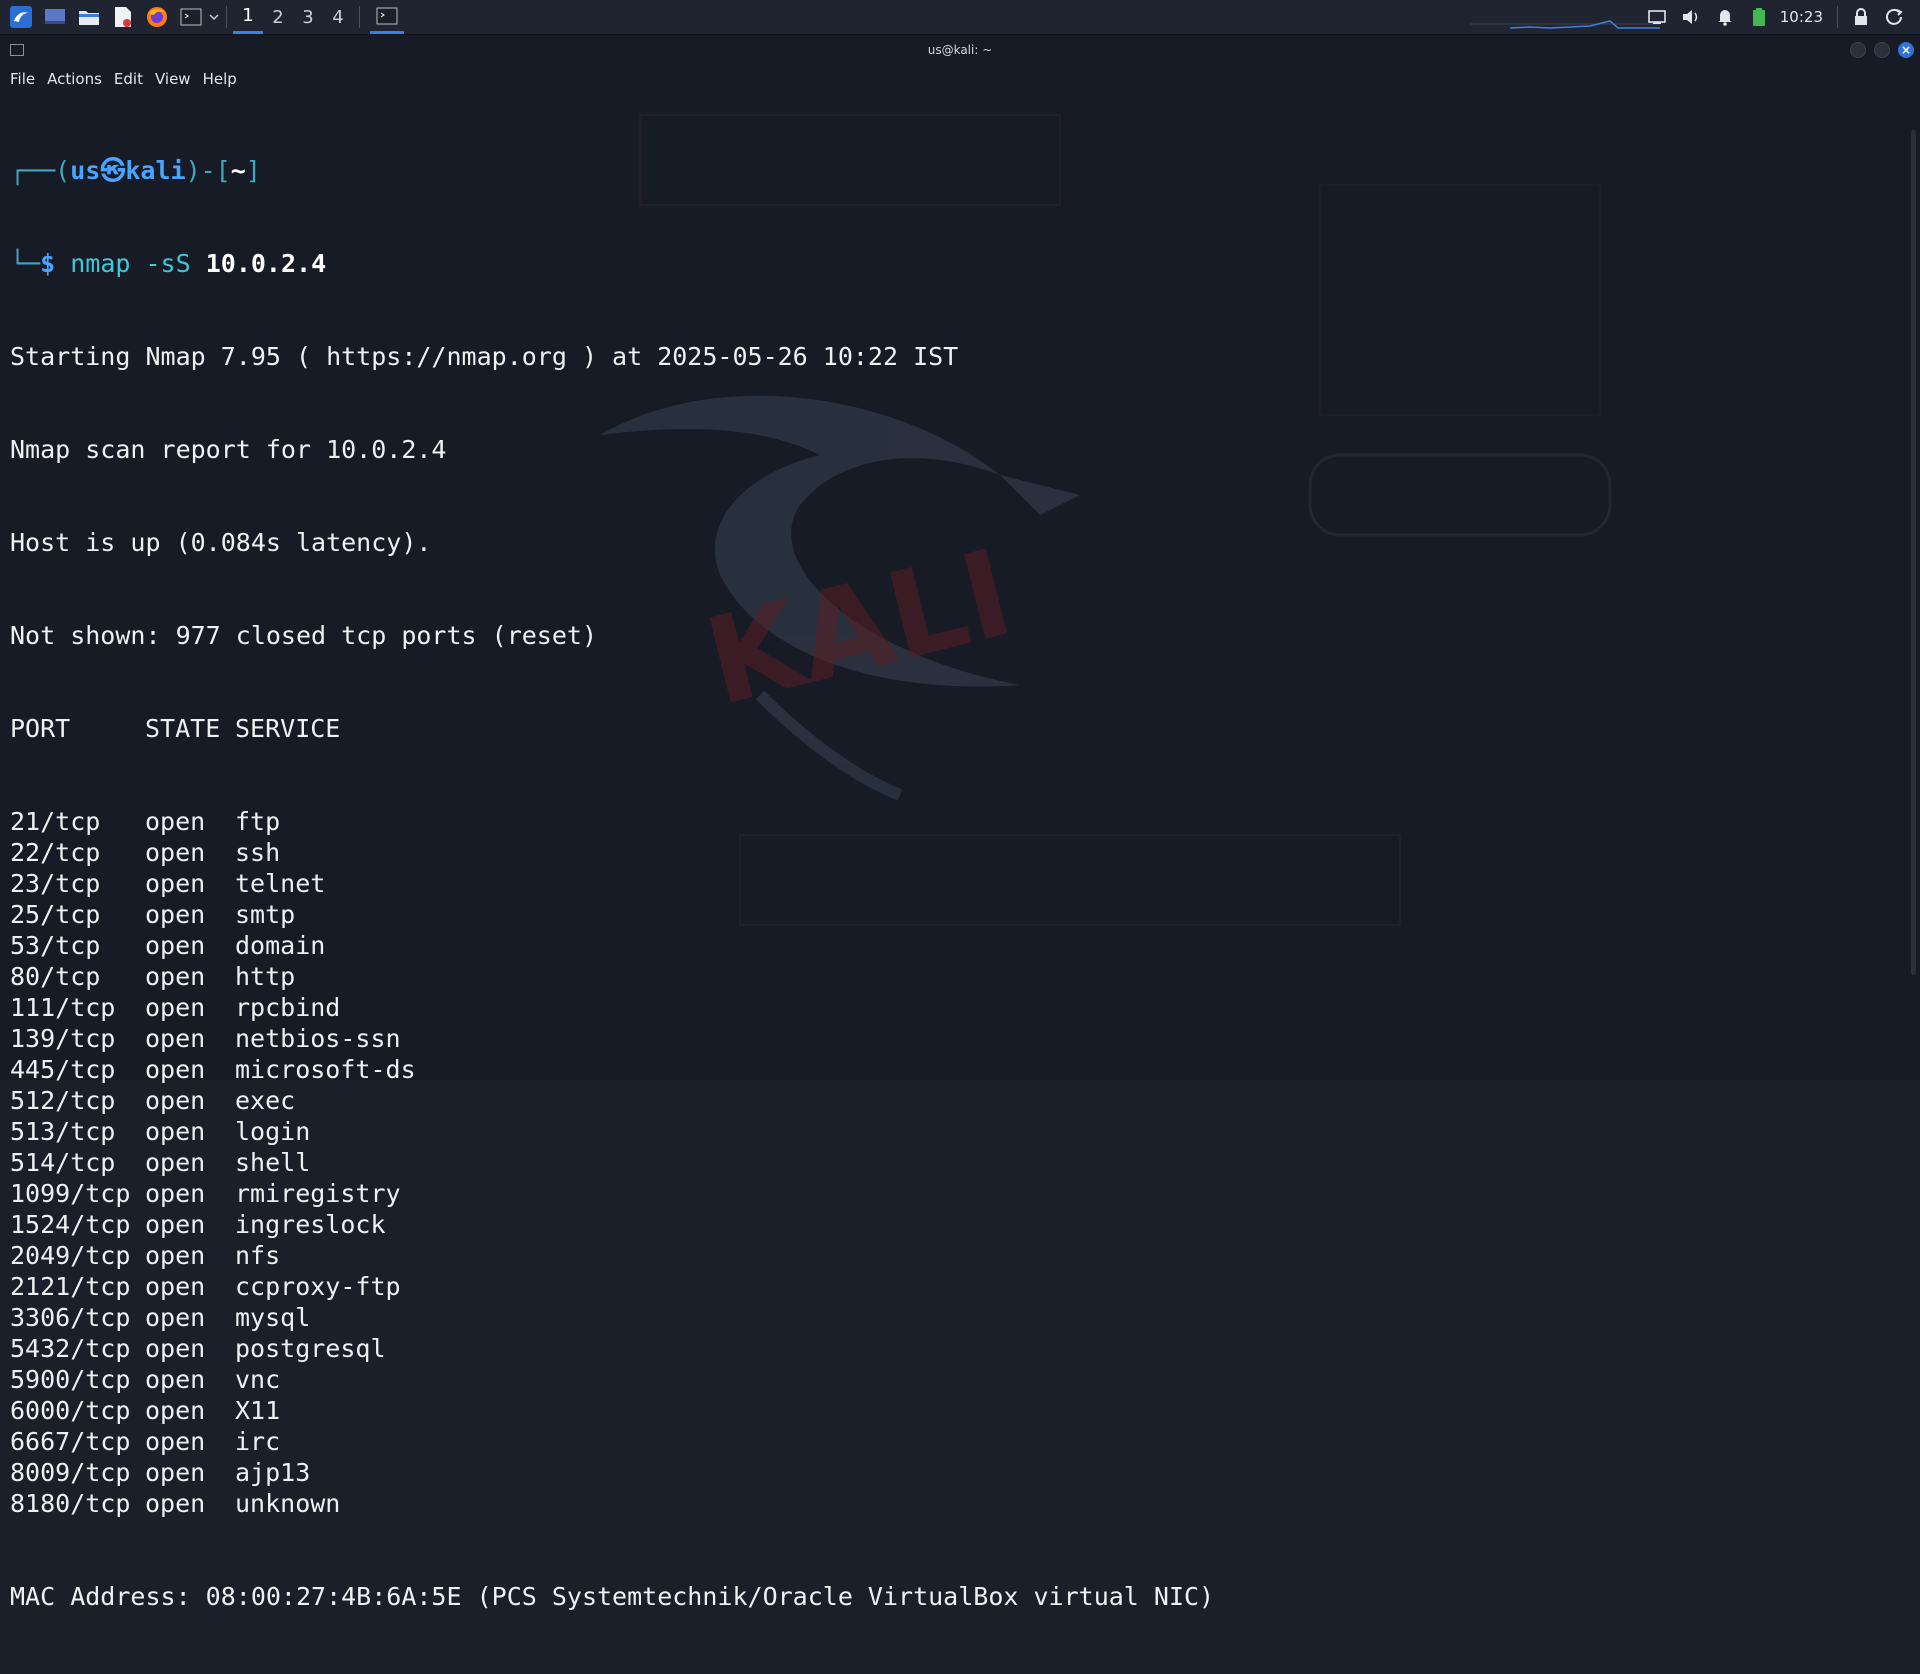  Describe the element at coordinates (221, 542) in the screenshot. I see `output-line: Host is up (0.084s latency).` at that location.